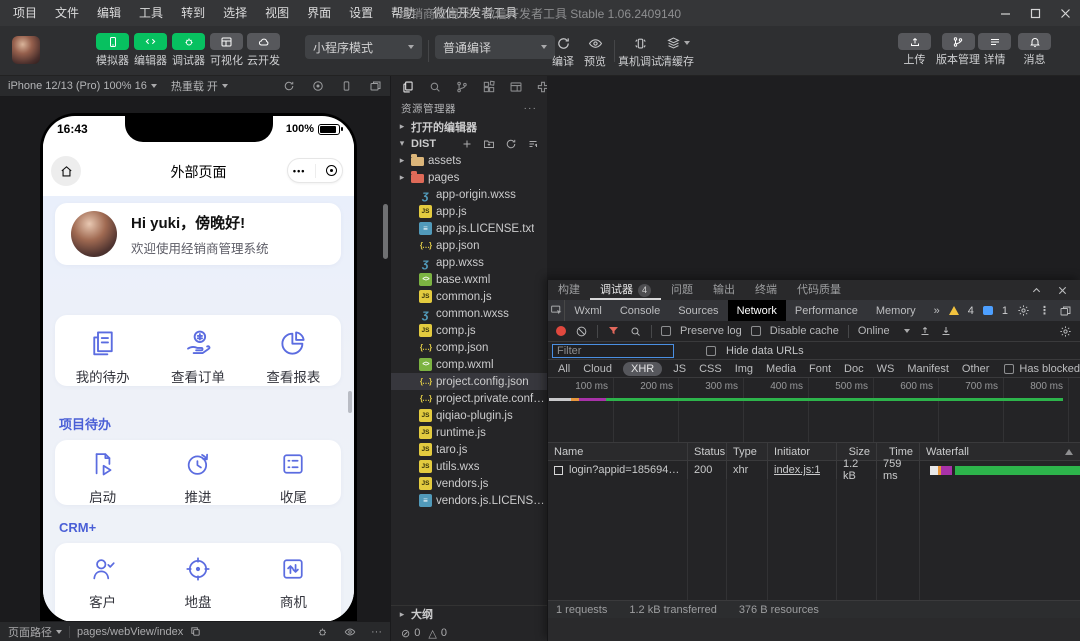 The image size is (1080, 641). Describe the element at coordinates (925, 331) in the screenshot. I see `import-har-icon` at that location.